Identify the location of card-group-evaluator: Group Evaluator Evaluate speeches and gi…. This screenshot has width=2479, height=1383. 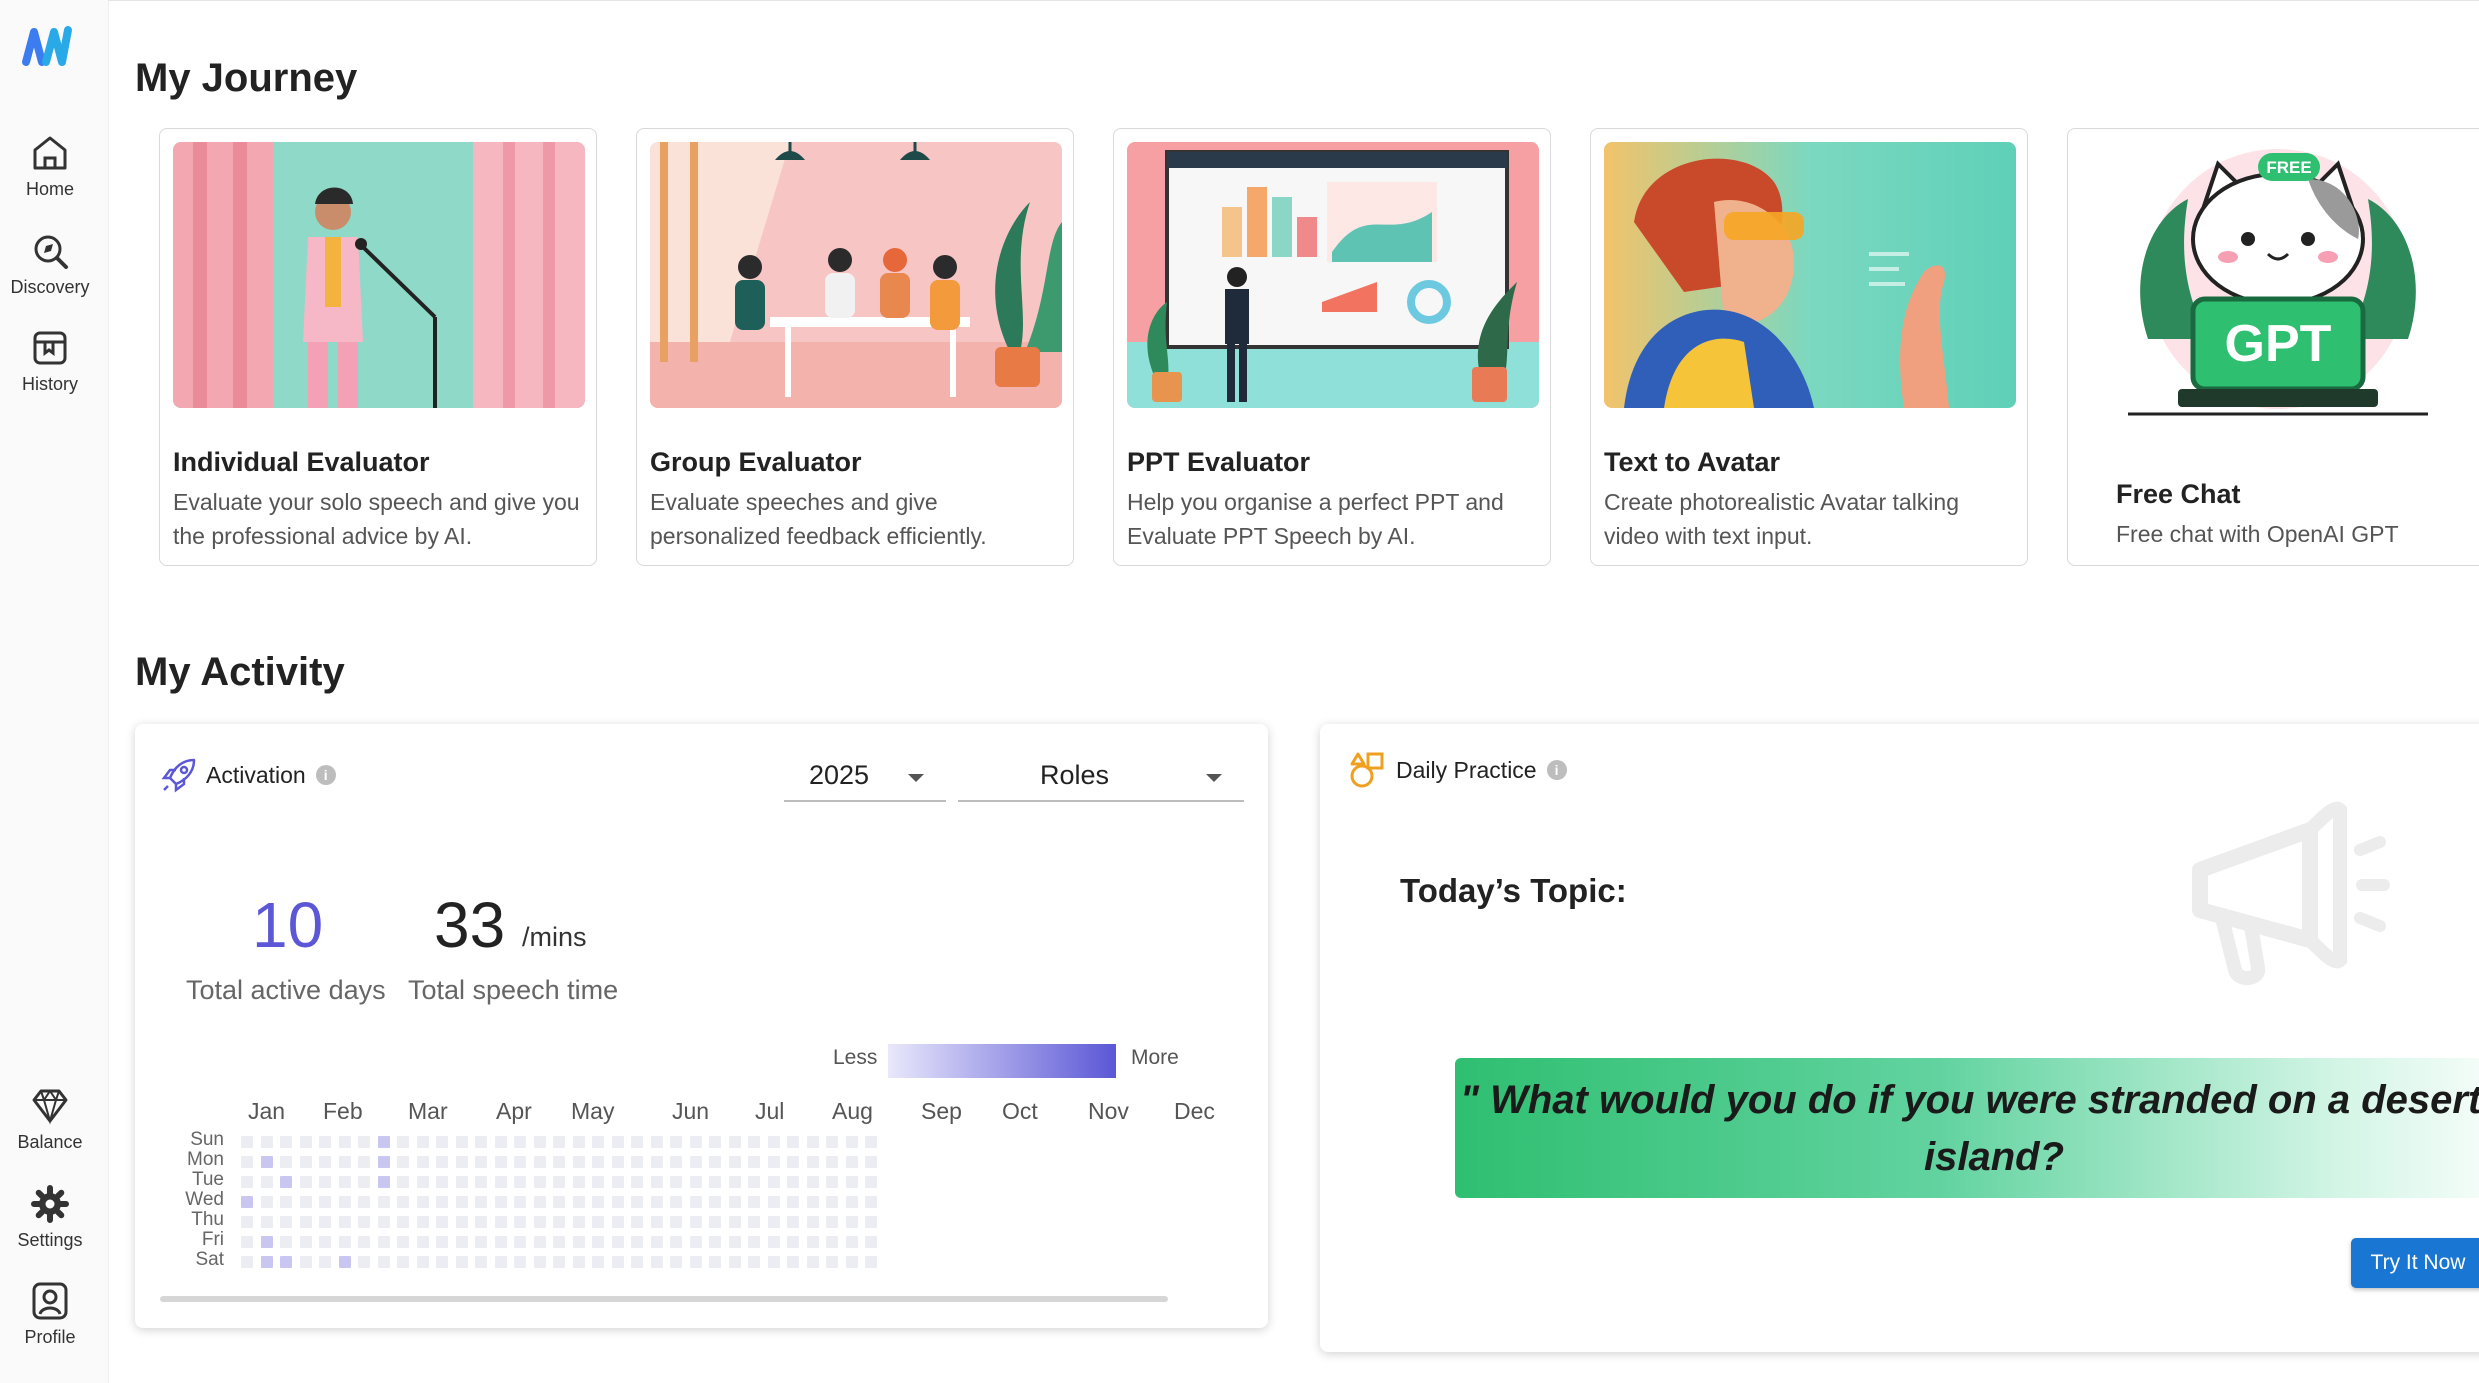
(855, 347).